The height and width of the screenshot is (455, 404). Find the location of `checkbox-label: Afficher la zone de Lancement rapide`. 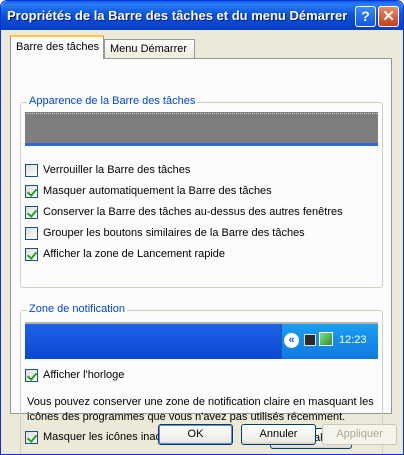

checkbox-label: Afficher la zone de Lancement rapide is located at coordinates (134, 254).